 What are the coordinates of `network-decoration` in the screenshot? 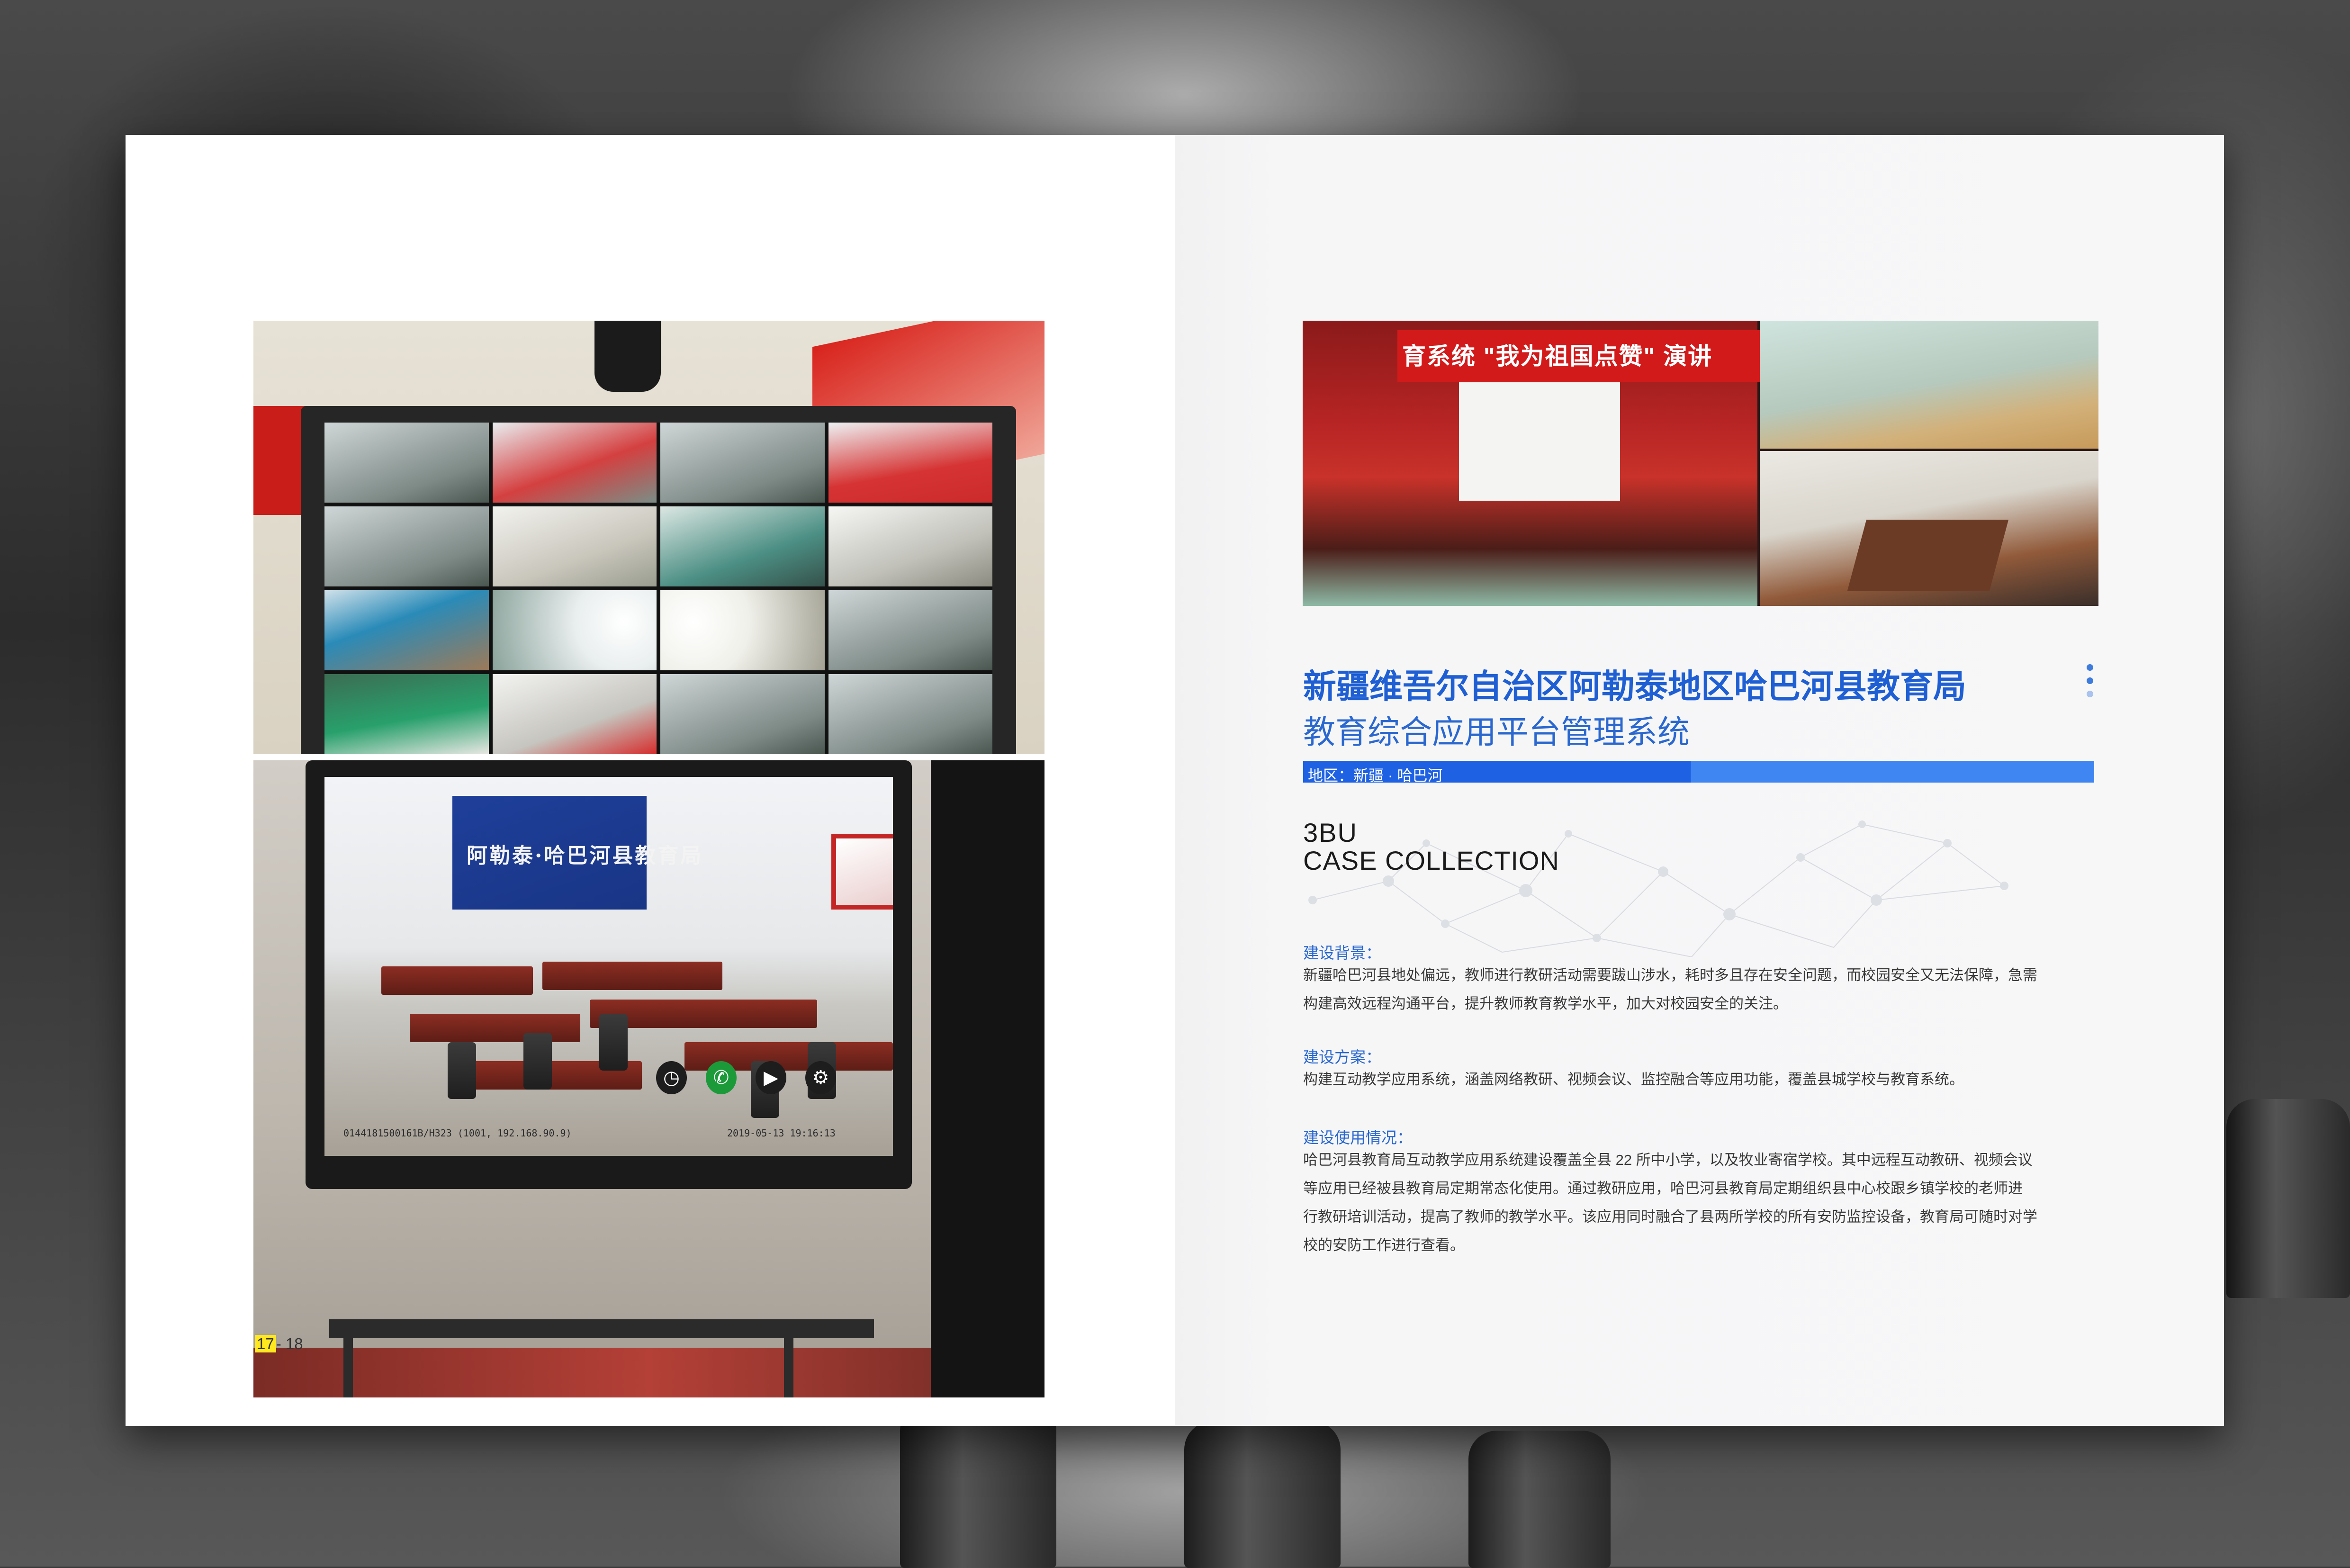 It's located at (1658, 888).